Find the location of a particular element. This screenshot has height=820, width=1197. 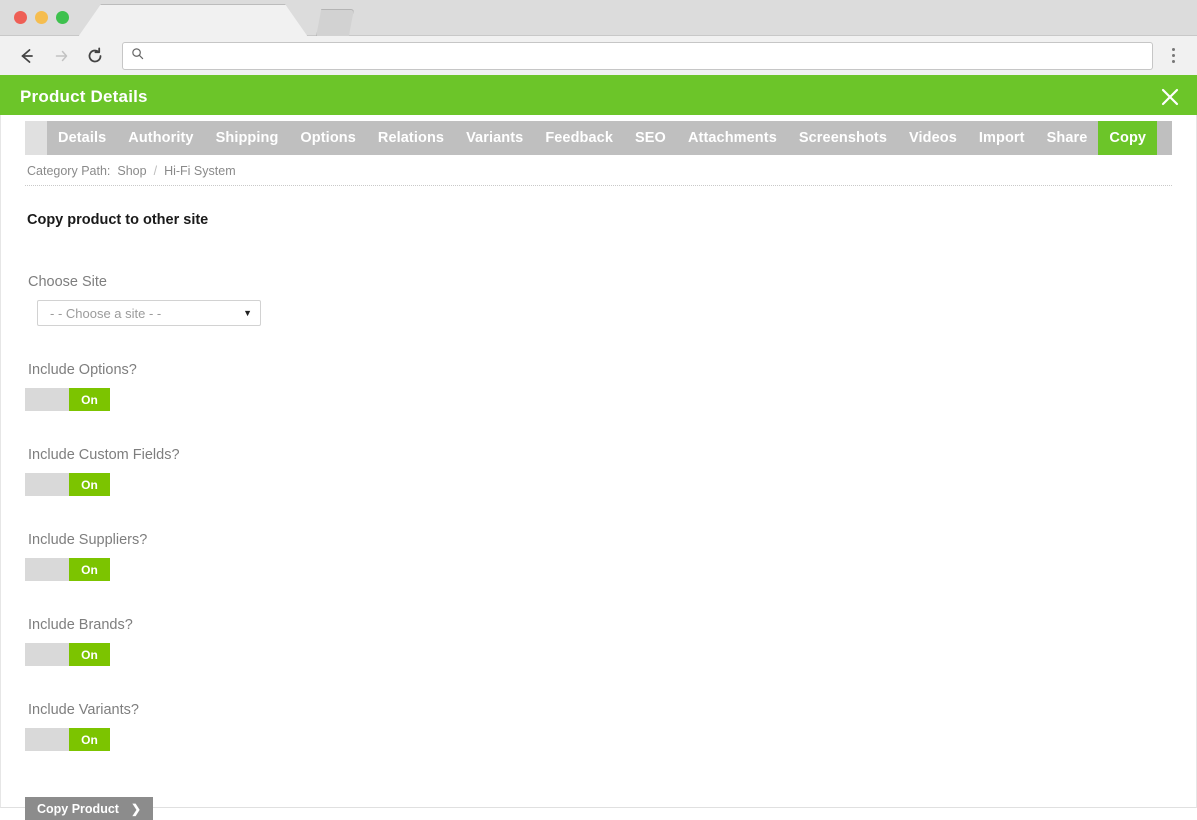

new-tab-button is located at coordinates (335, 23).